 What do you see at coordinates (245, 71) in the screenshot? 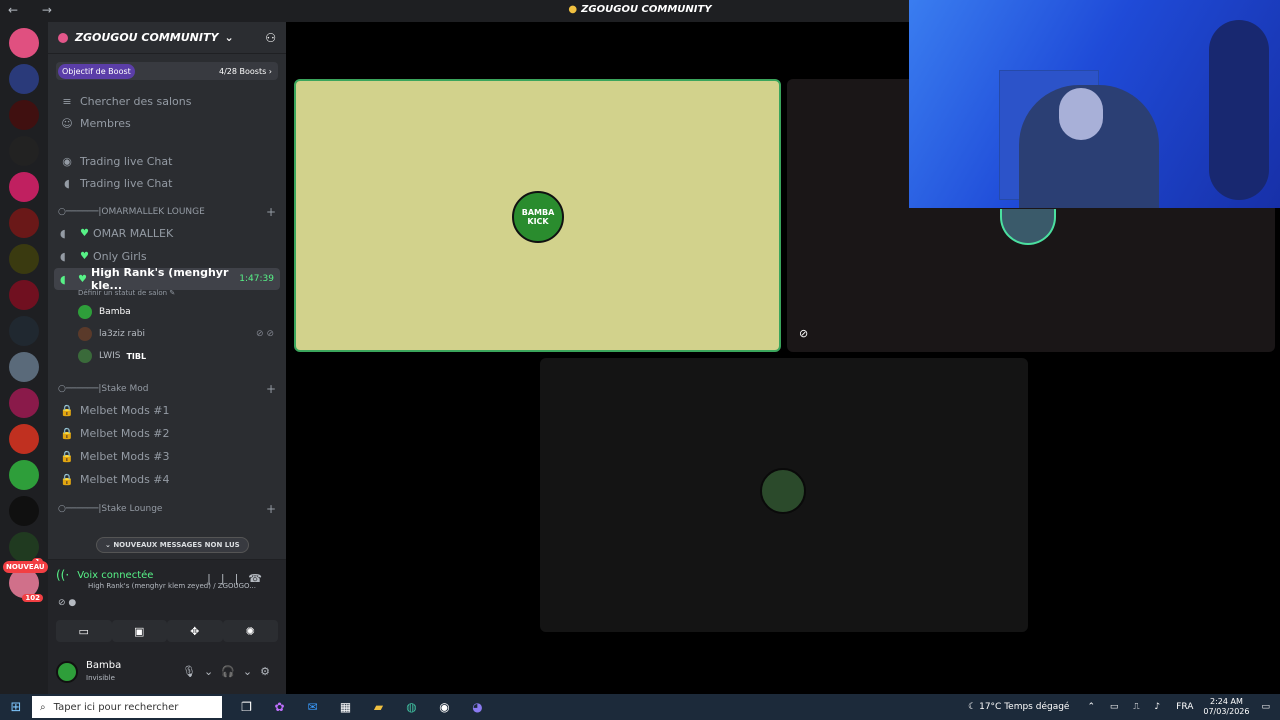
I see `boost-count: 4/28 Boosts ›` at bounding box center [245, 71].